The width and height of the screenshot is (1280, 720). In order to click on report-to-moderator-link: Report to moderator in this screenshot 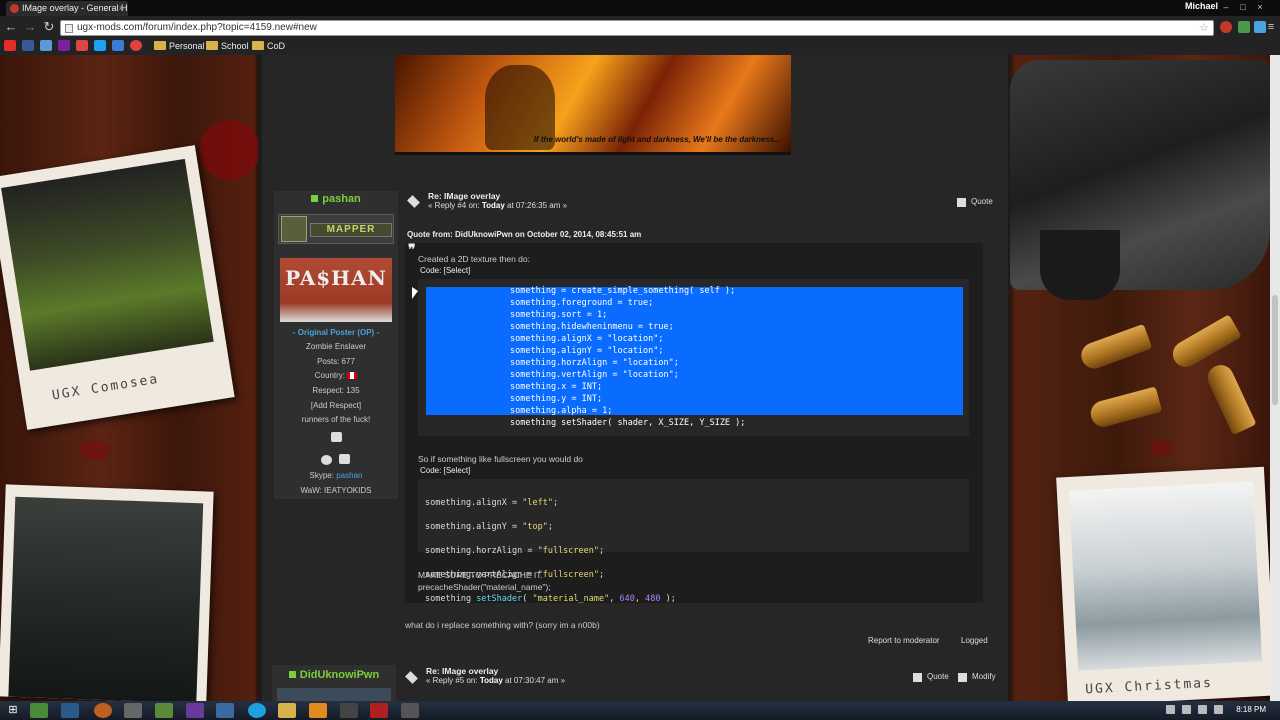, I will do `click(904, 640)`.